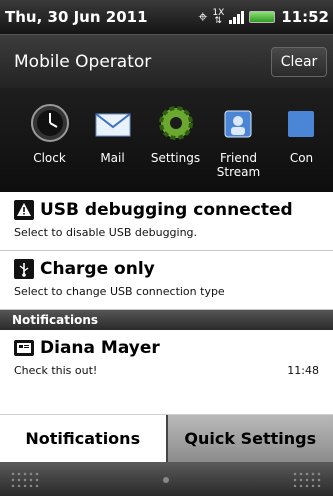 This screenshot has height=496, width=333. I want to click on app-contacts-label: Con, so click(301, 158).